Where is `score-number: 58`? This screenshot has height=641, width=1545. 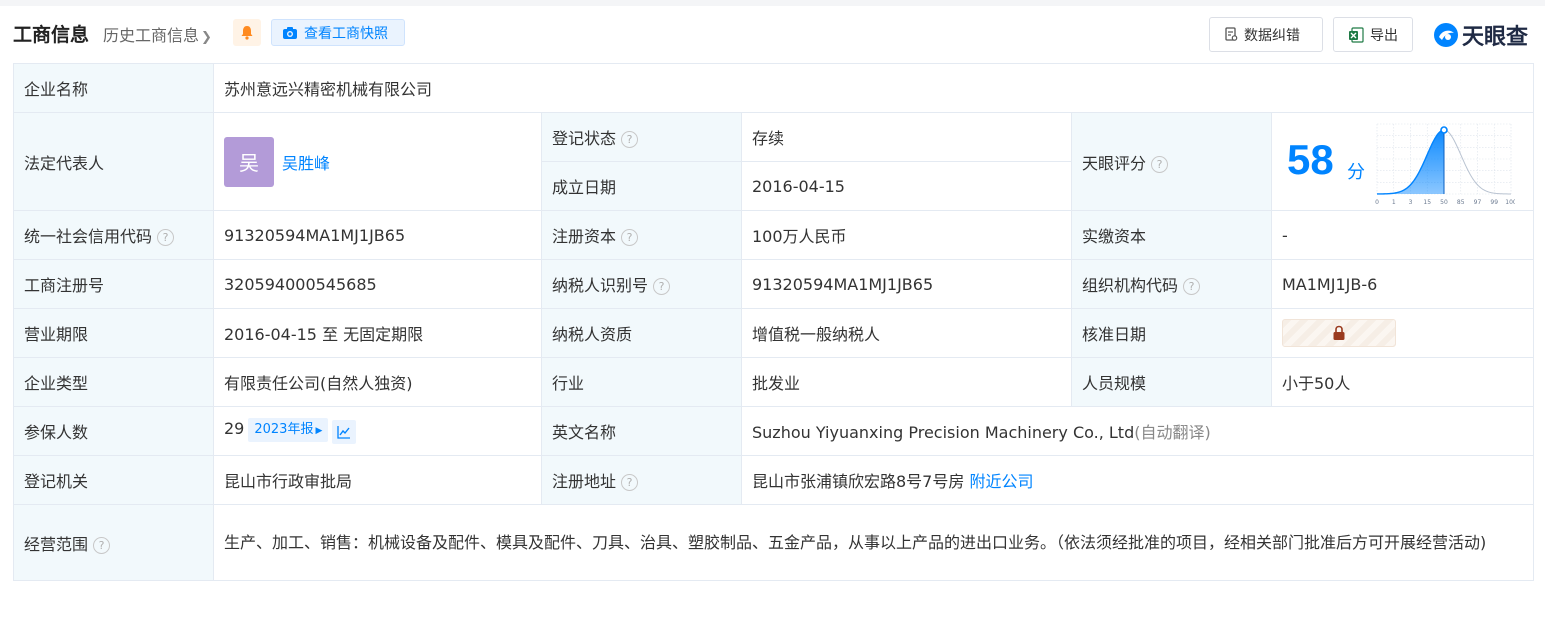
score-number: 58 is located at coordinates (1310, 159).